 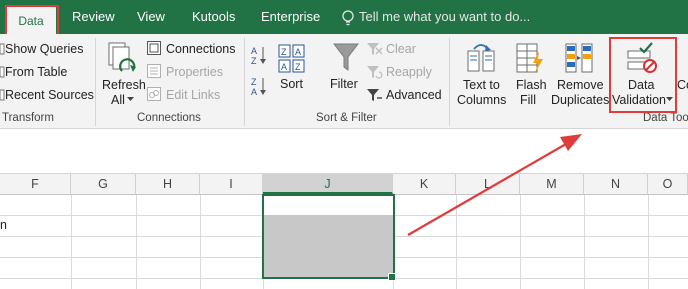 I want to click on group-label-sort-filter: Sort & Filter, so click(x=346, y=118).